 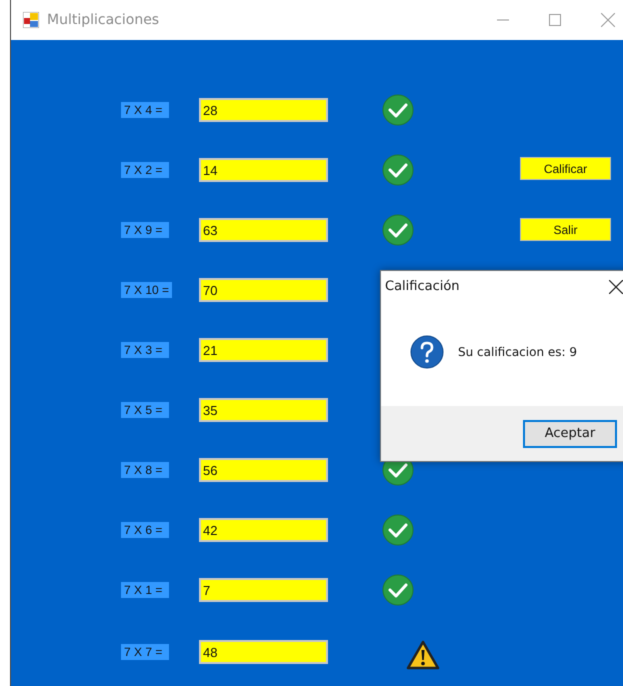 What do you see at coordinates (146, 290) in the screenshot?
I see `question-label: 7 X 10 =` at bounding box center [146, 290].